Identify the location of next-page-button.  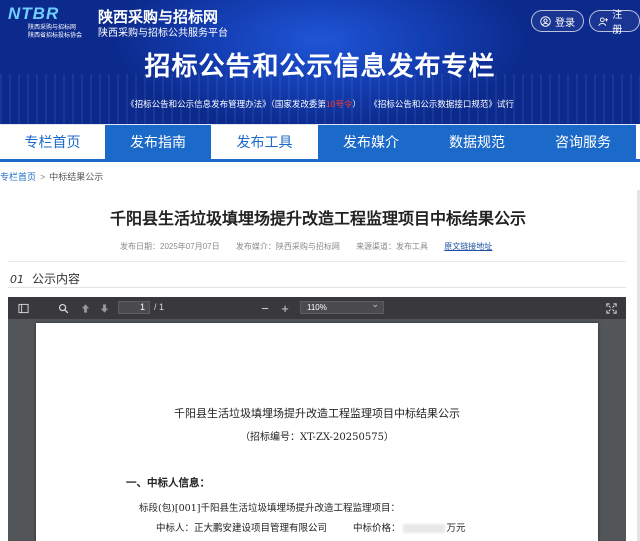
(104, 308).